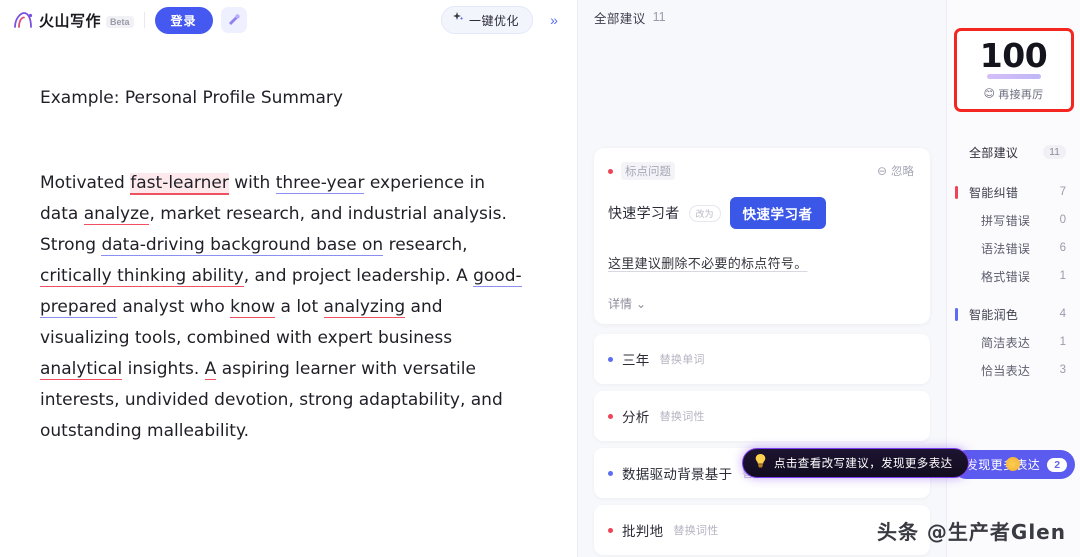  Describe the element at coordinates (23, 20) in the screenshot. I see `volcano-logo-icon` at that location.